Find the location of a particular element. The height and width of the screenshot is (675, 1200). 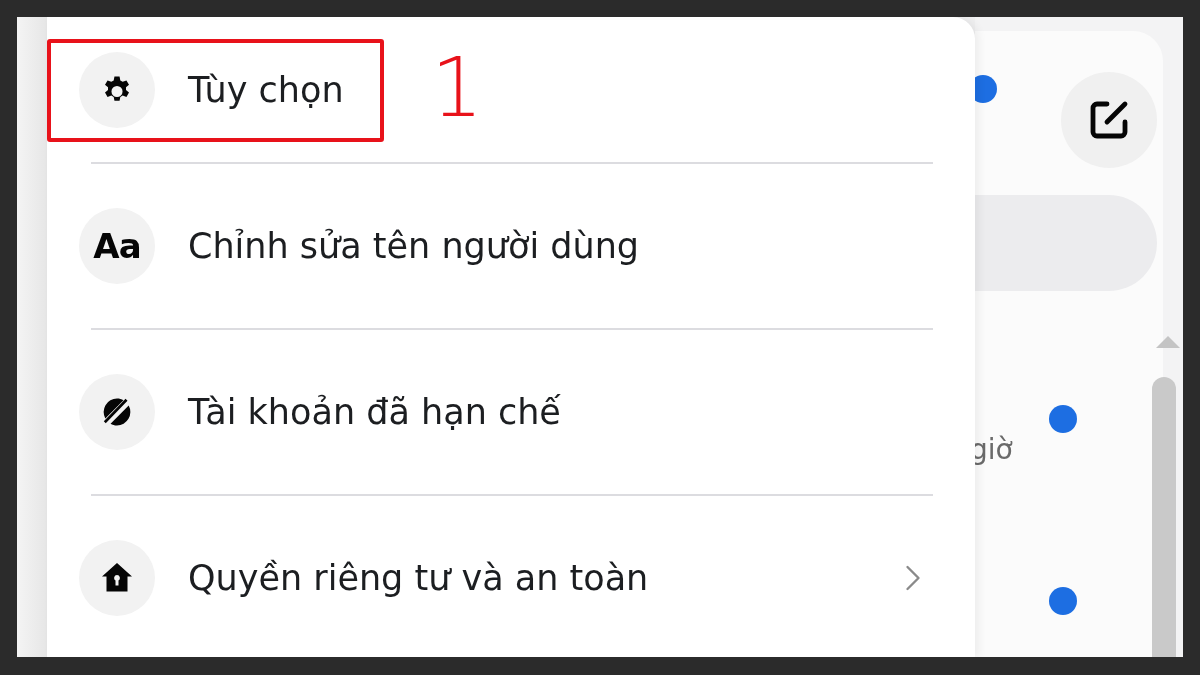

annotation-number: 1 is located at coordinates (457, 88).